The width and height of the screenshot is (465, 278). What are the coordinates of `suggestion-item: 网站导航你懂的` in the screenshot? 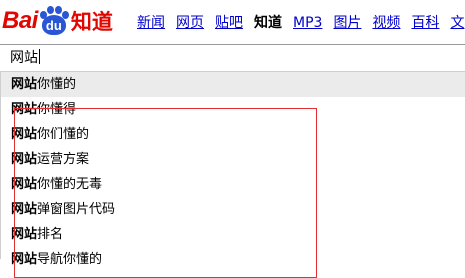 It's located at (233, 259).